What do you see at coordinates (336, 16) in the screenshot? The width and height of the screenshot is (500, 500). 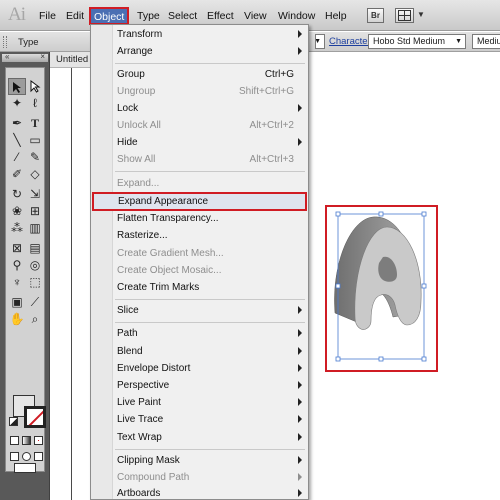 I see `menu-help: Help` at bounding box center [336, 16].